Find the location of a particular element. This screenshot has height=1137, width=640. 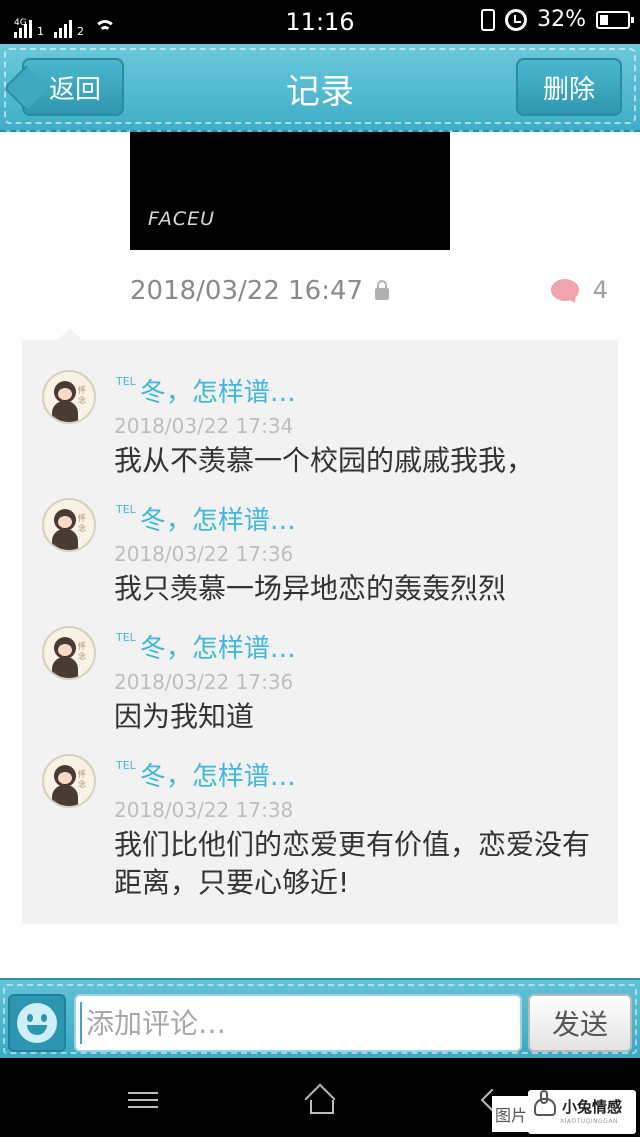

watermark-logo: 小兔情感 XIAOTUQINGGAN is located at coordinates (582, 1112).